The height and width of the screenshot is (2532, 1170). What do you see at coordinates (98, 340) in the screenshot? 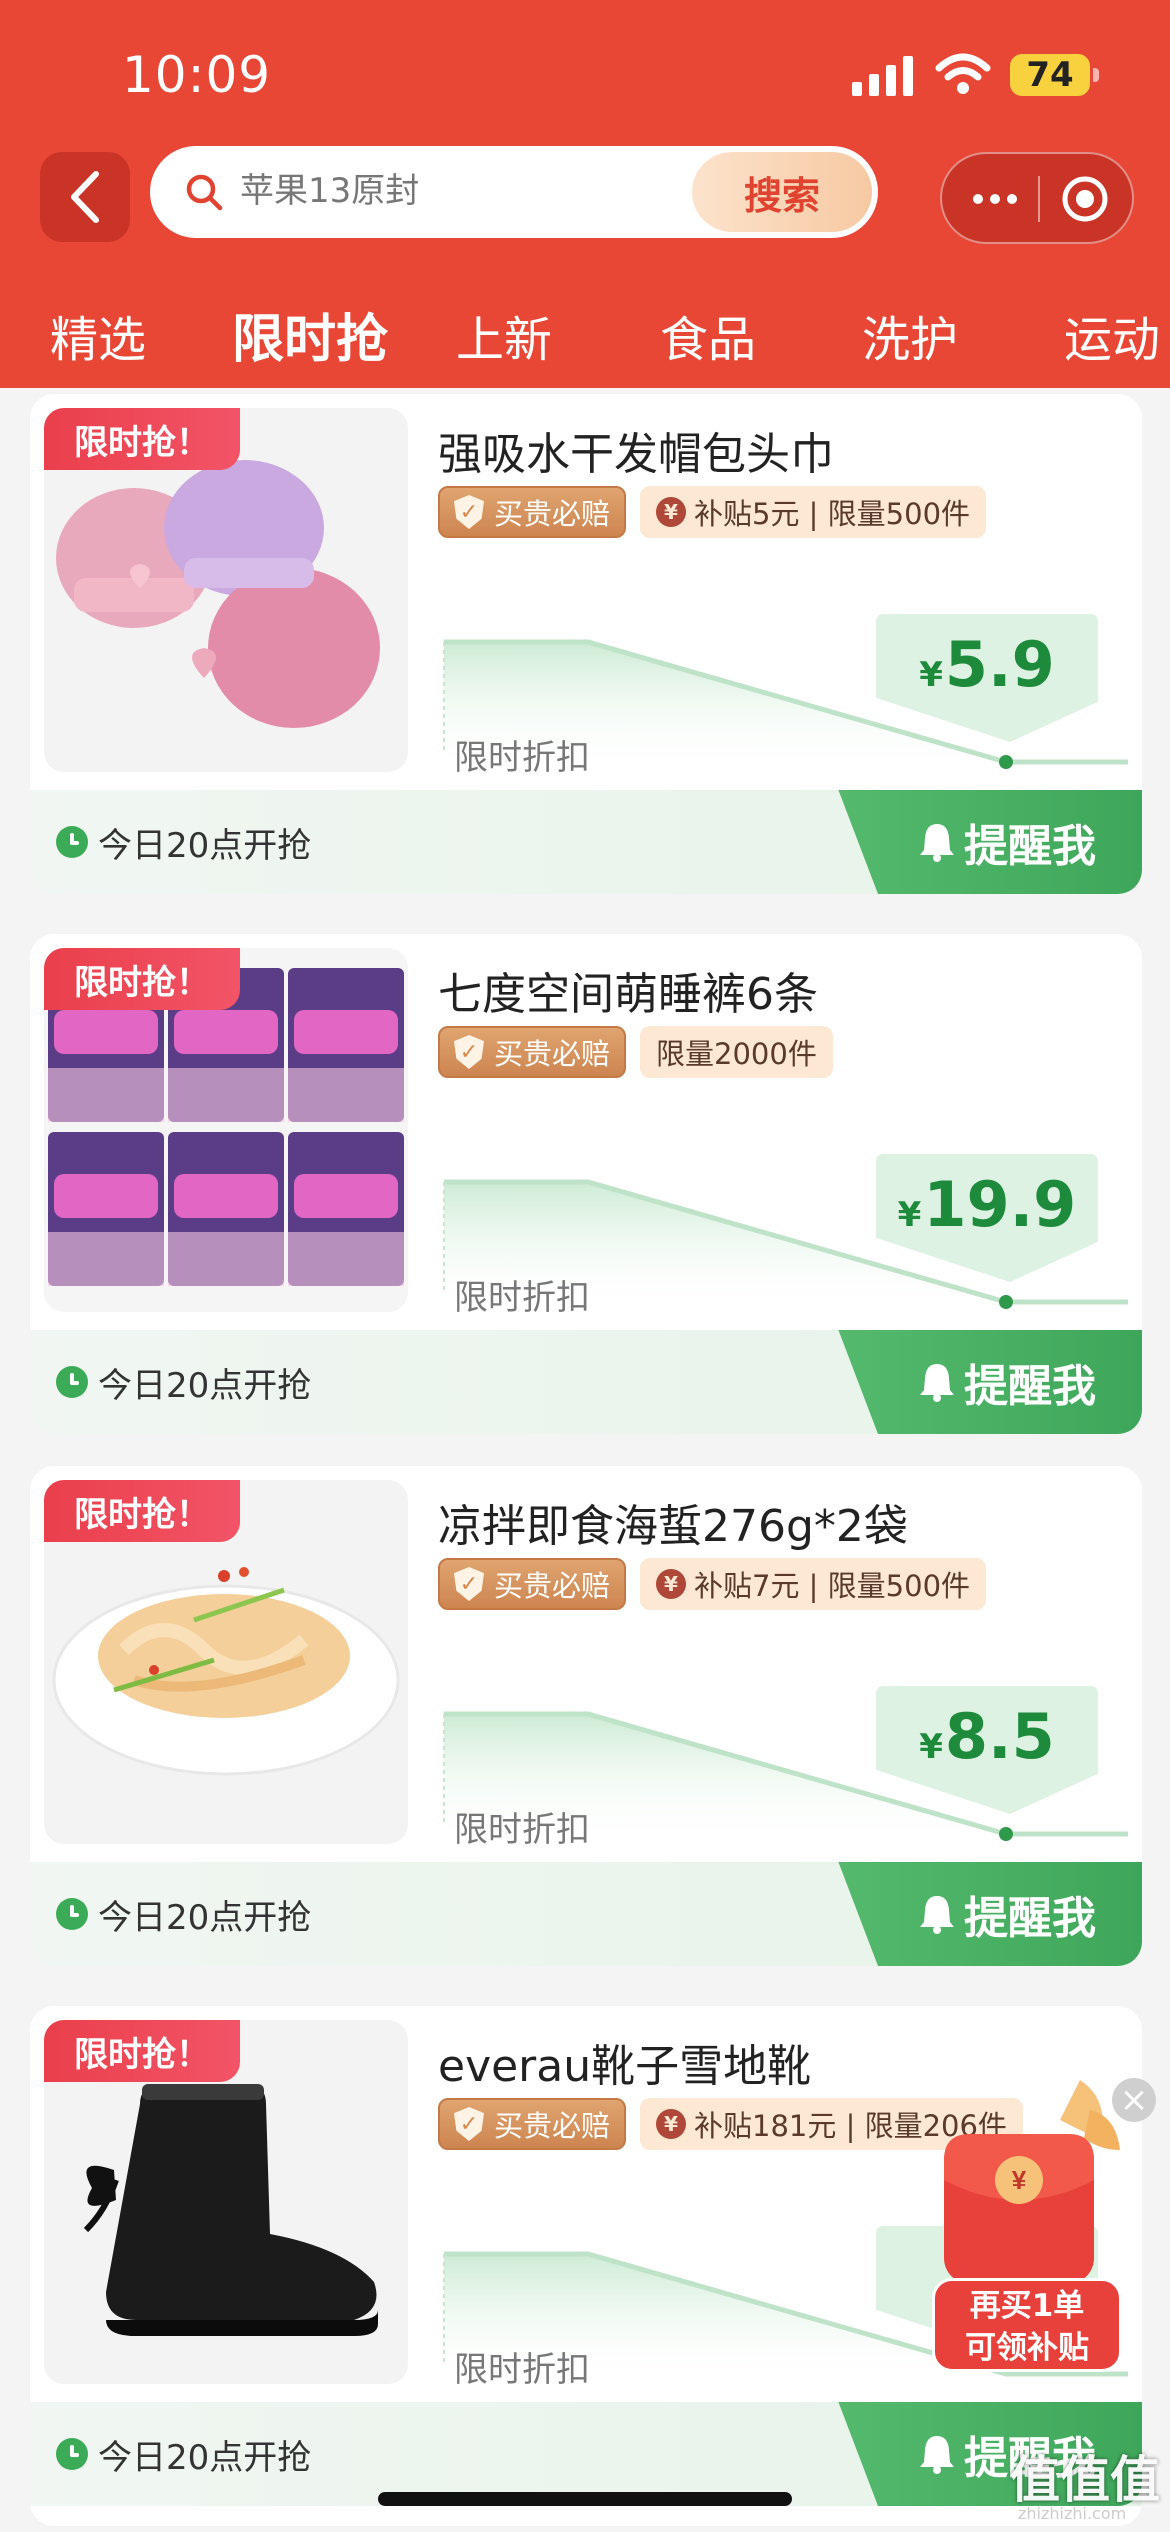
I see `tab-featured: 精选` at bounding box center [98, 340].